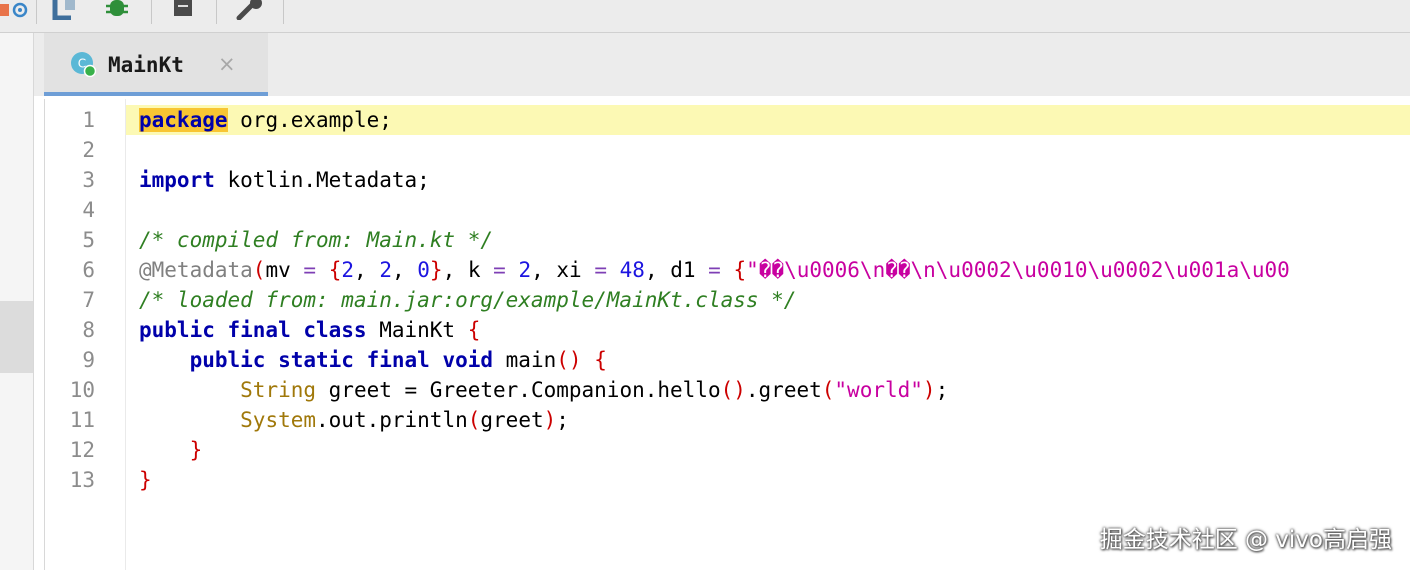 This screenshot has height=570, width=1410. Describe the element at coordinates (117, 10) in the screenshot. I see `bug-icon` at that location.